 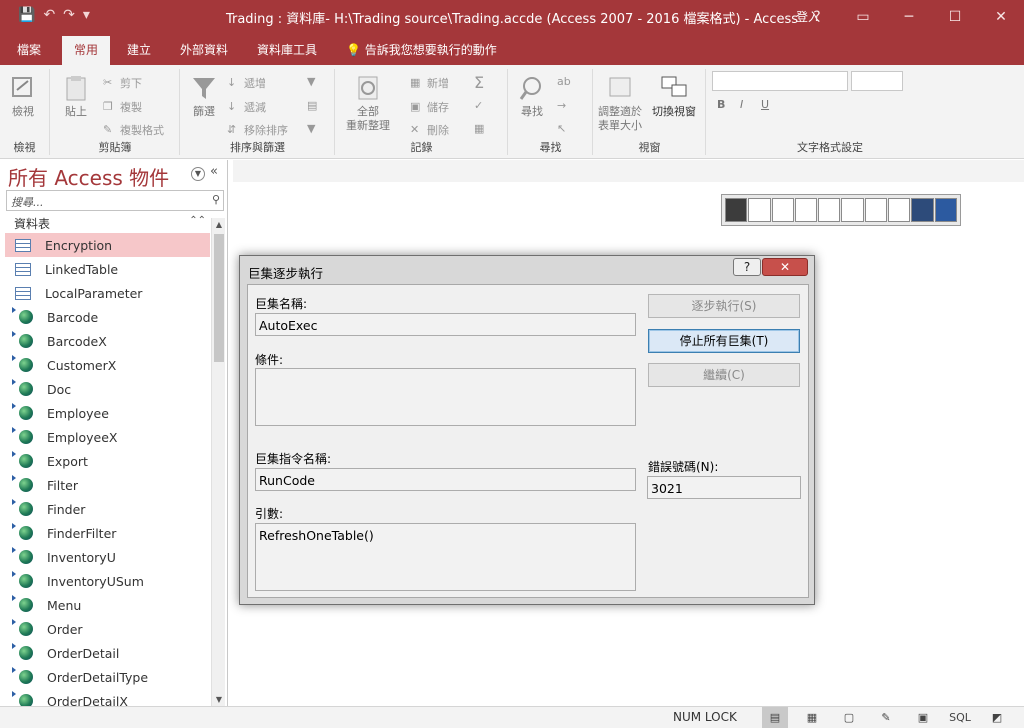 I want to click on view-button: 檢視, so click(x=23, y=96).